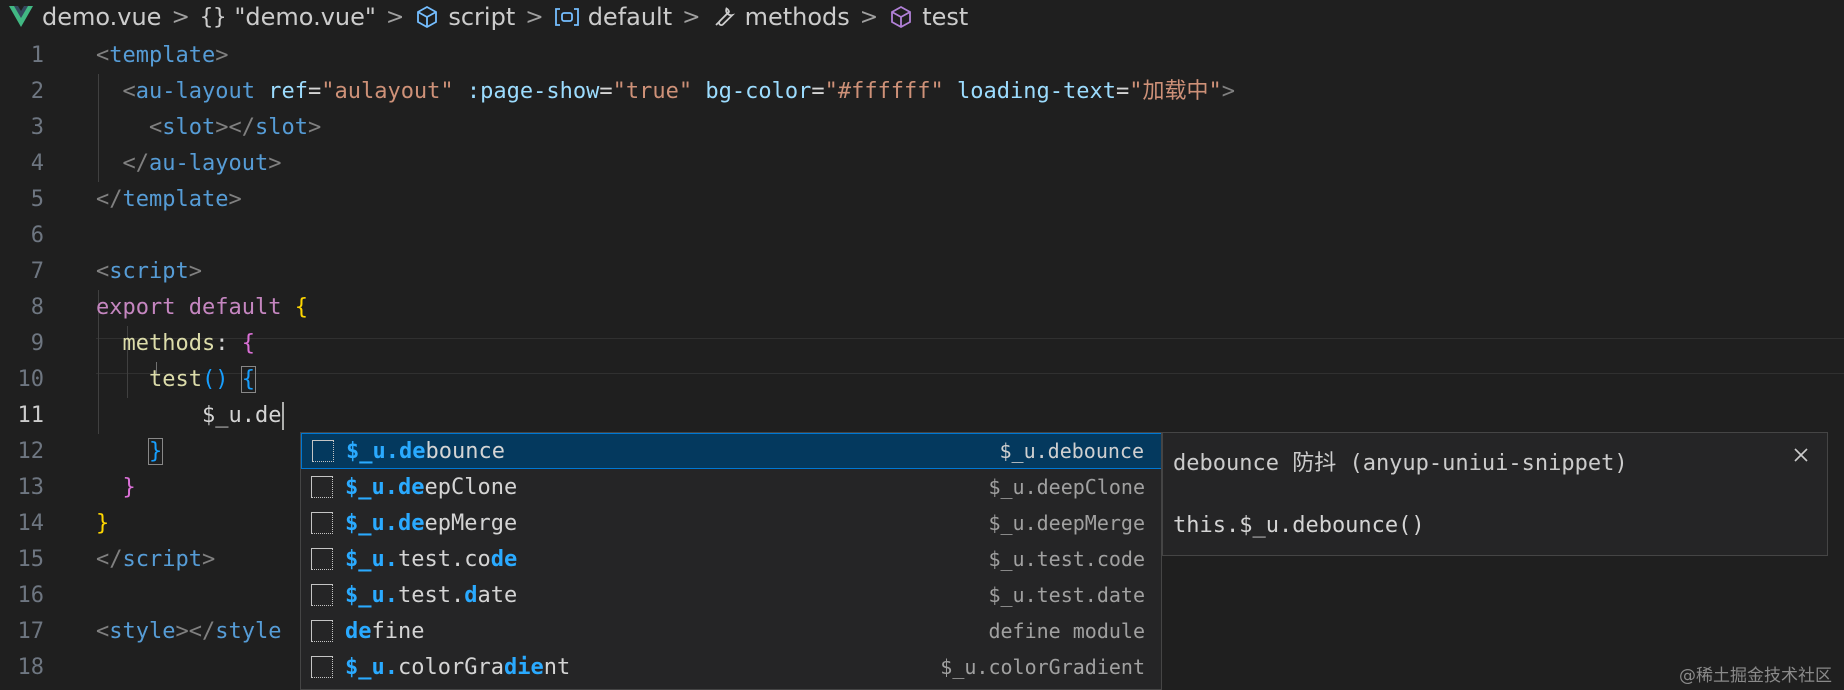  Describe the element at coordinates (431, 559) in the screenshot. I see `suggestion-label: $_u.test.code` at that location.